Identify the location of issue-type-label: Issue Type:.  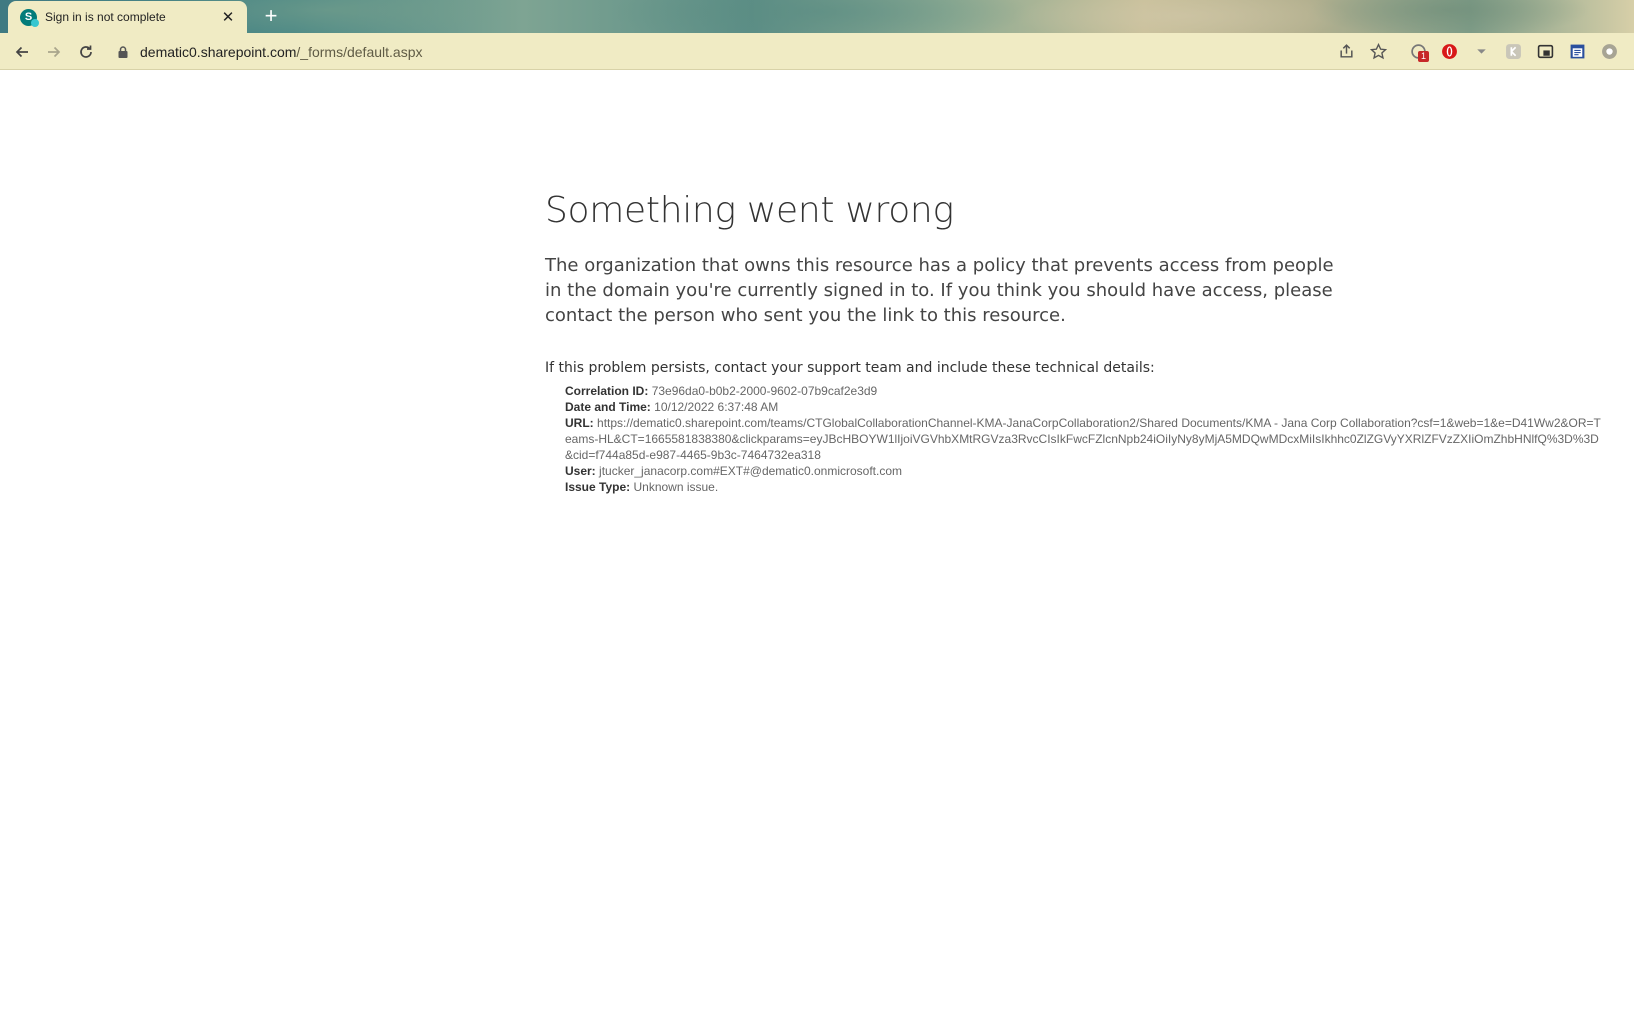
(598, 487).